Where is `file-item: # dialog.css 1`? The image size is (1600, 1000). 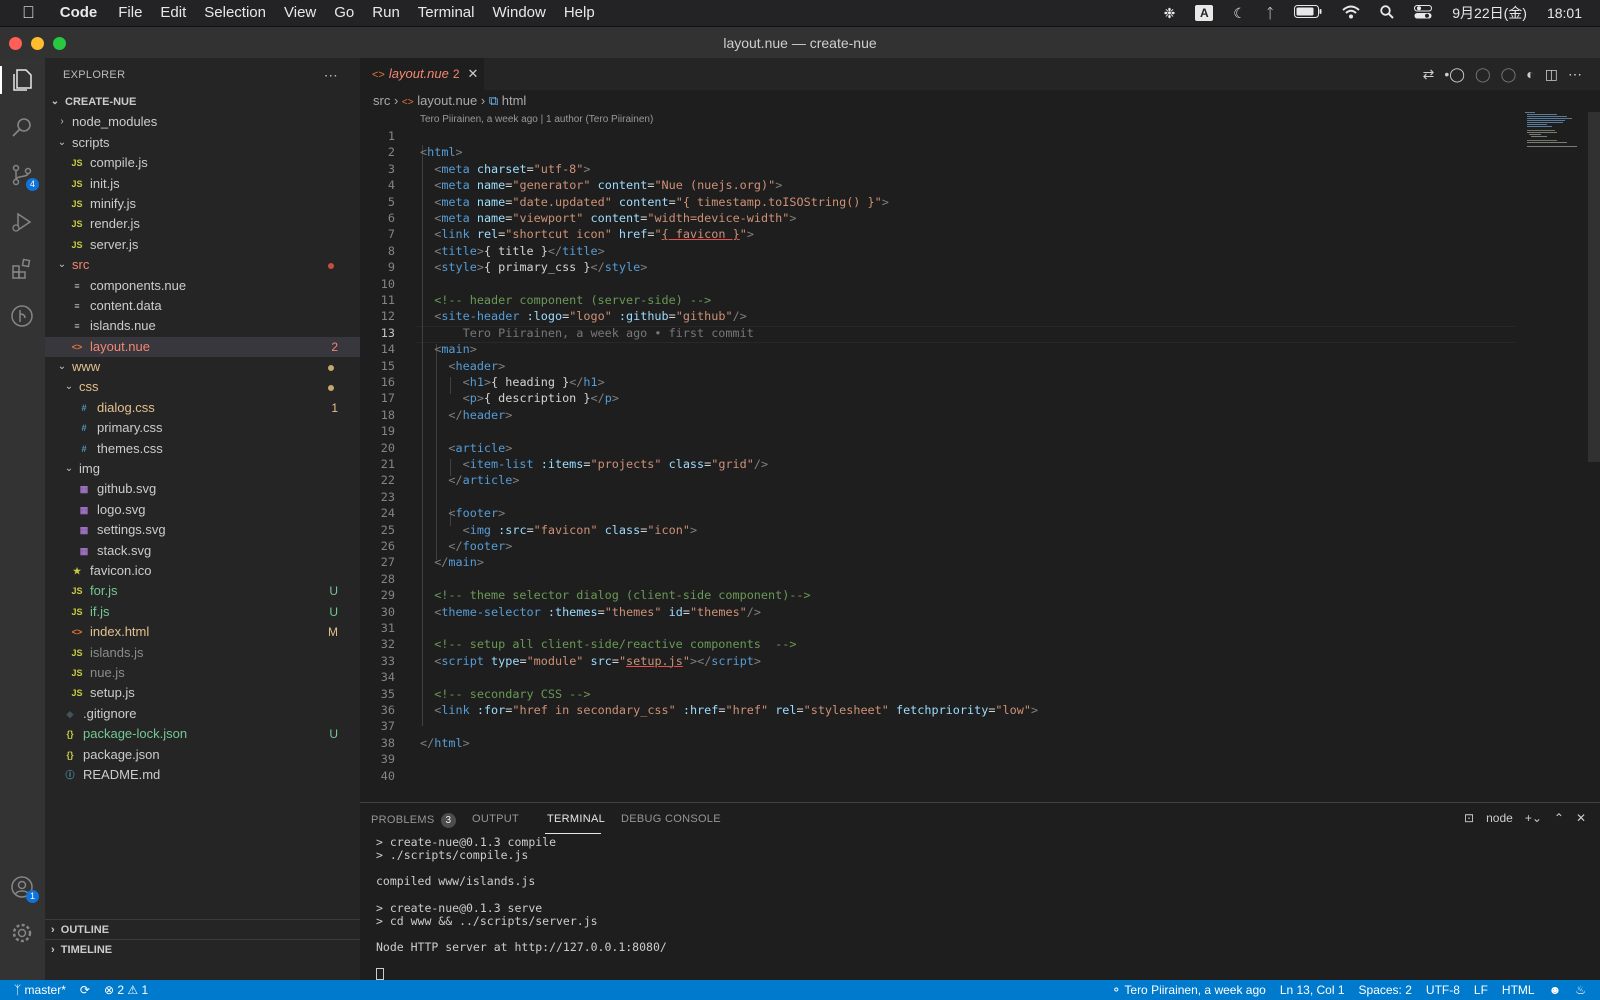 file-item: # dialog.css 1 is located at coordinates (202, 408).